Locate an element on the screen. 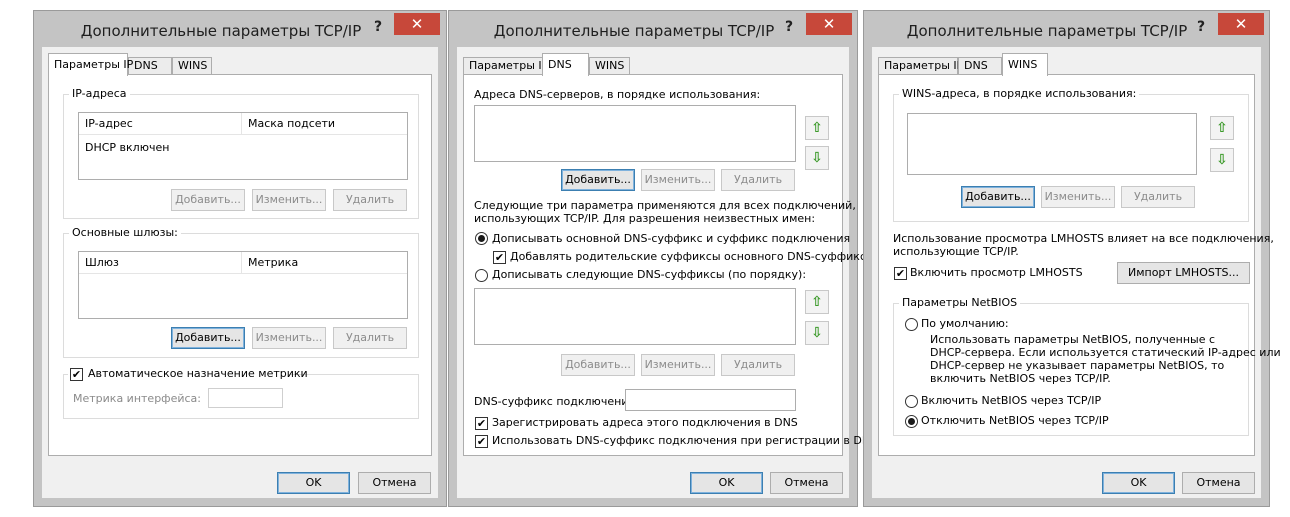  netbios-default-desc-4: включить NetBIOS через TCP/IP. is located at coordinates (1020, 378).